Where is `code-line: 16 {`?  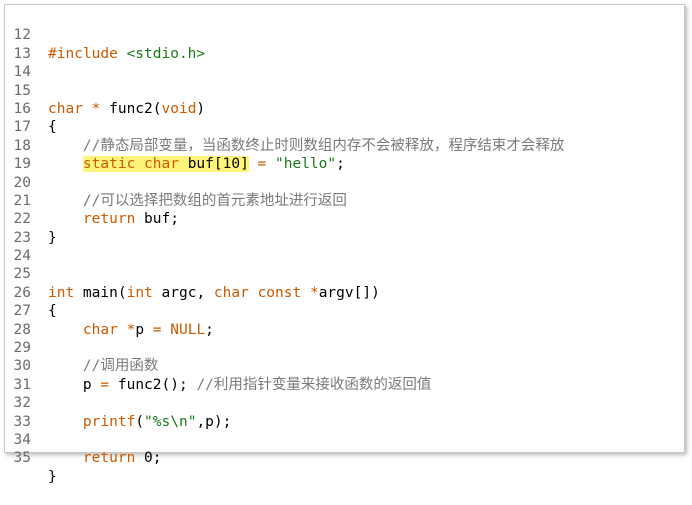
code-line: 16 { is located at coordinates (344, 108).